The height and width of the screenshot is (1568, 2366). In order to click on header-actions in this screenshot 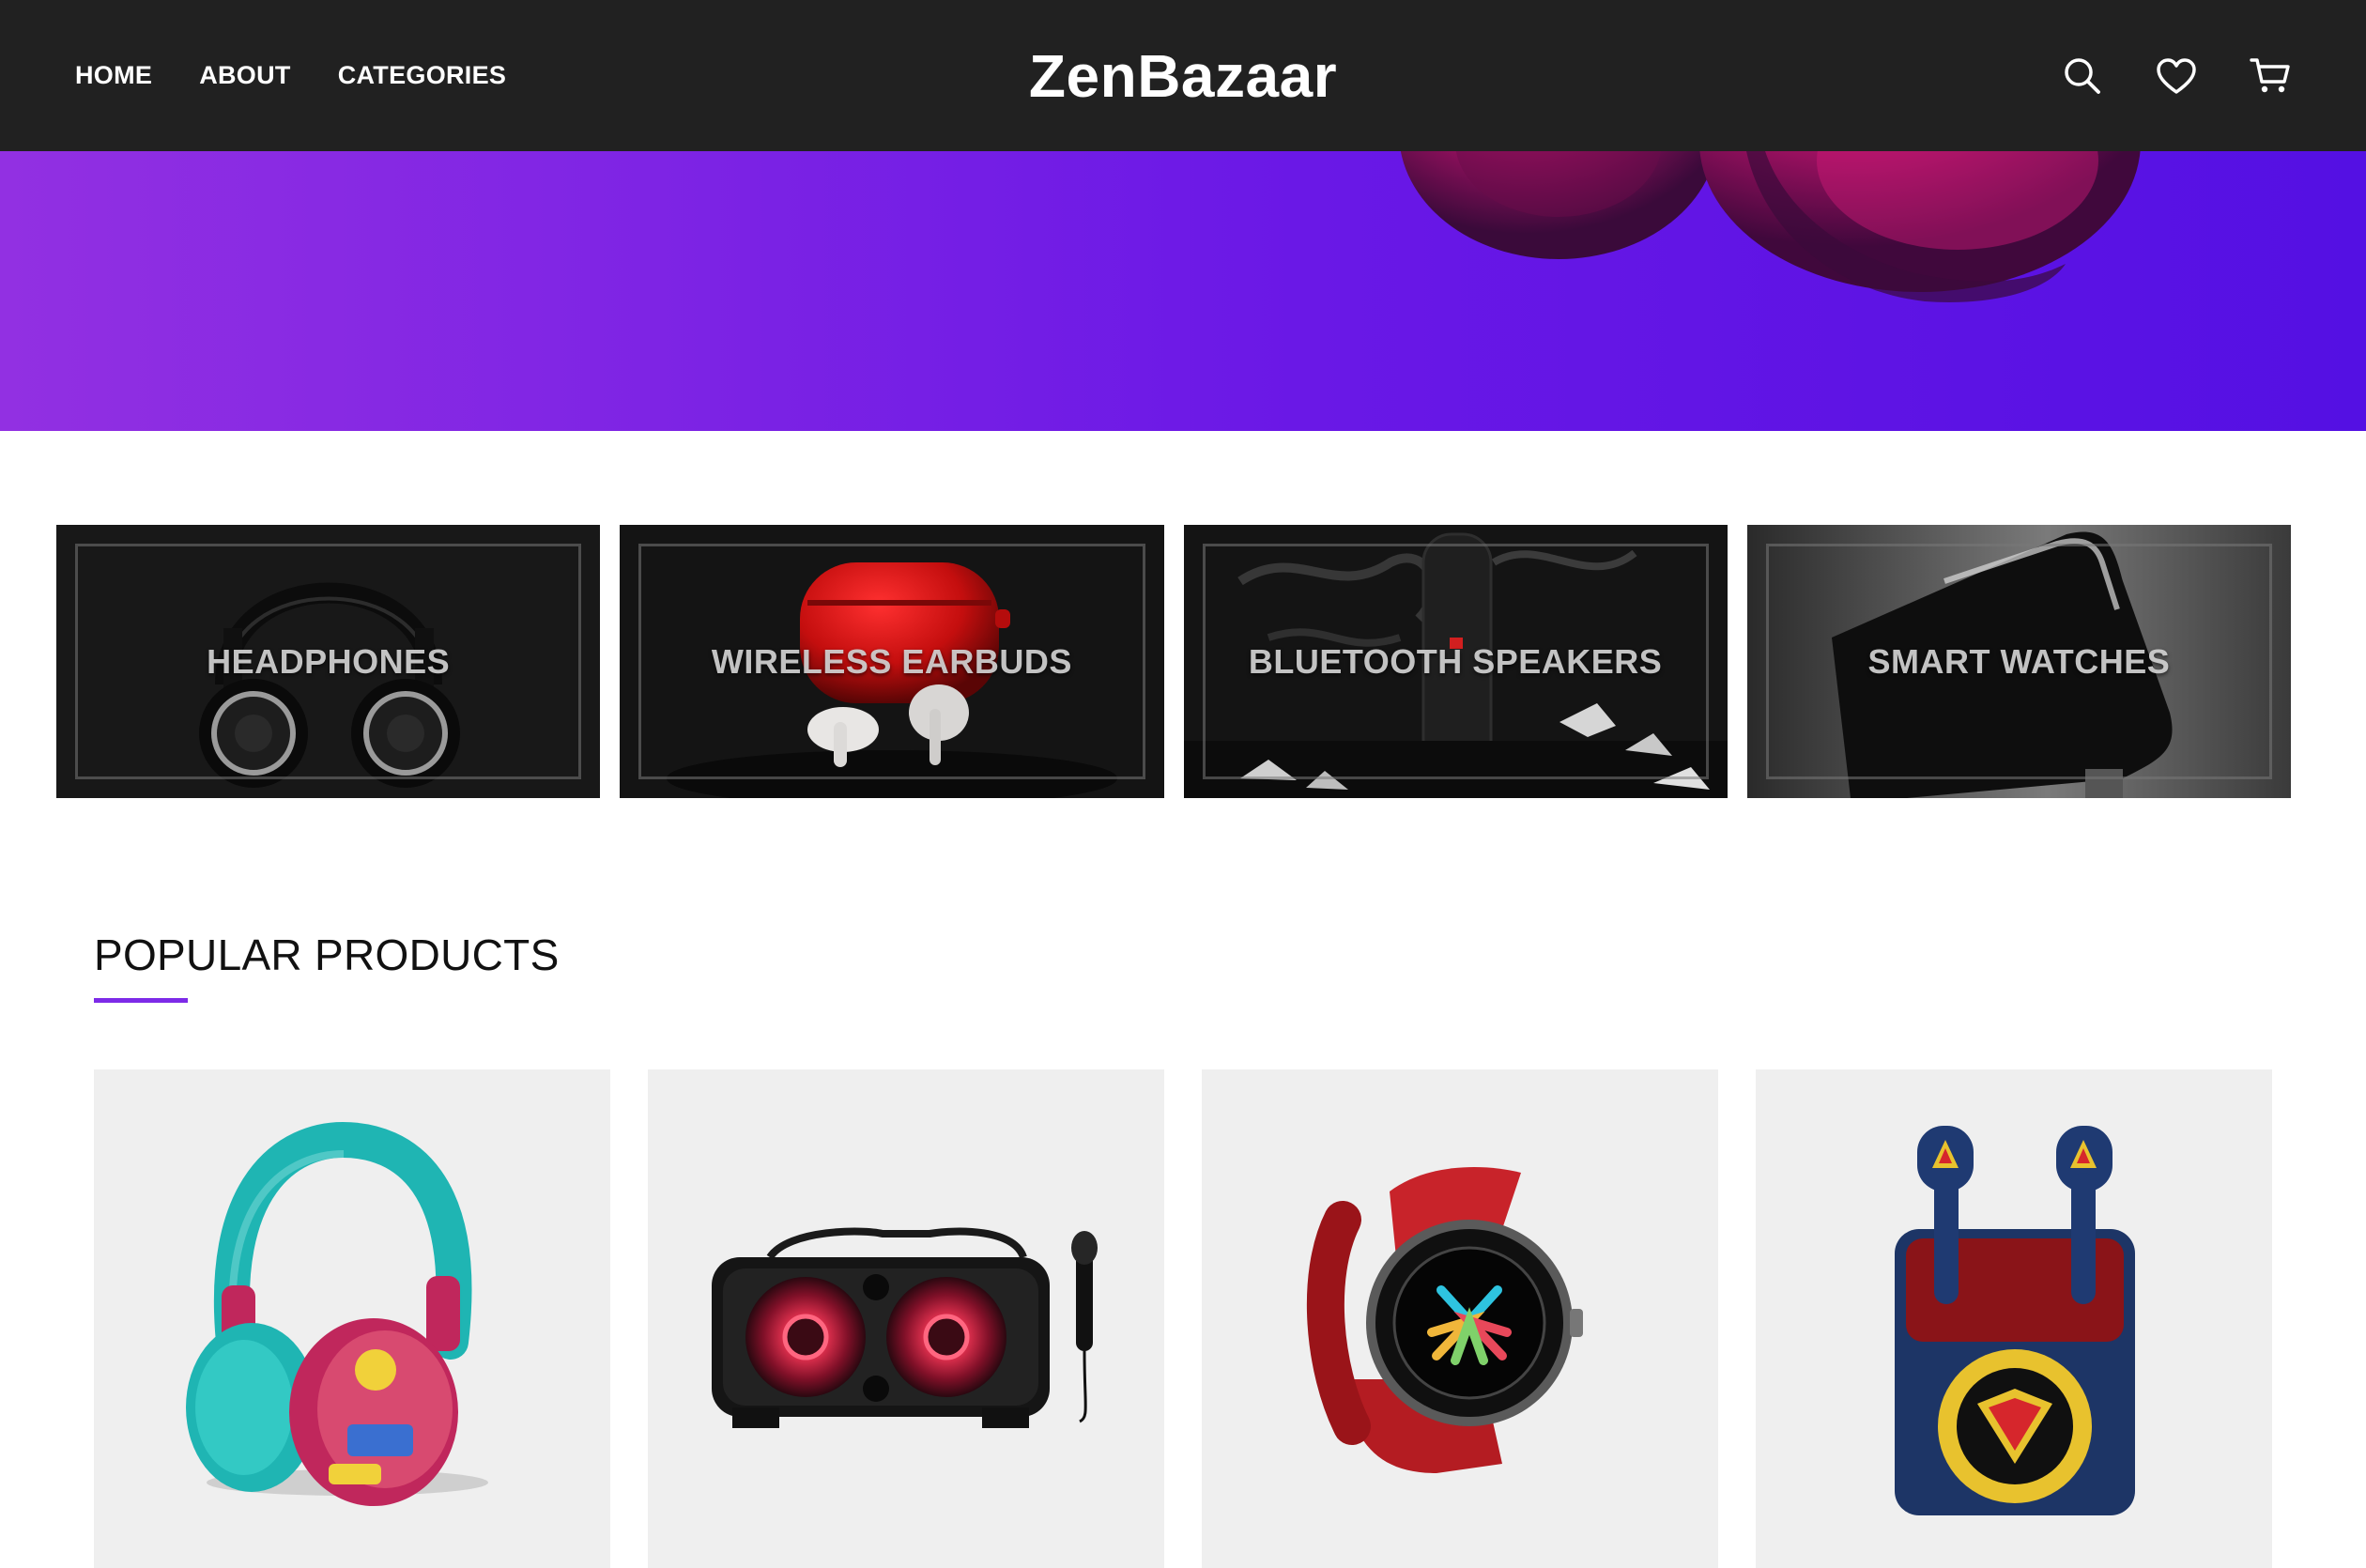, I will do `click(2176, 76)`.